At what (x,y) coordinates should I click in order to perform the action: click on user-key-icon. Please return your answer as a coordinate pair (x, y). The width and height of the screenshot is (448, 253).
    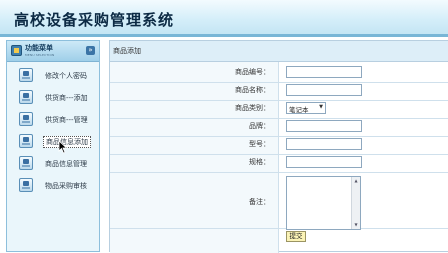
    Looking at the image, I should click on (26, 75).